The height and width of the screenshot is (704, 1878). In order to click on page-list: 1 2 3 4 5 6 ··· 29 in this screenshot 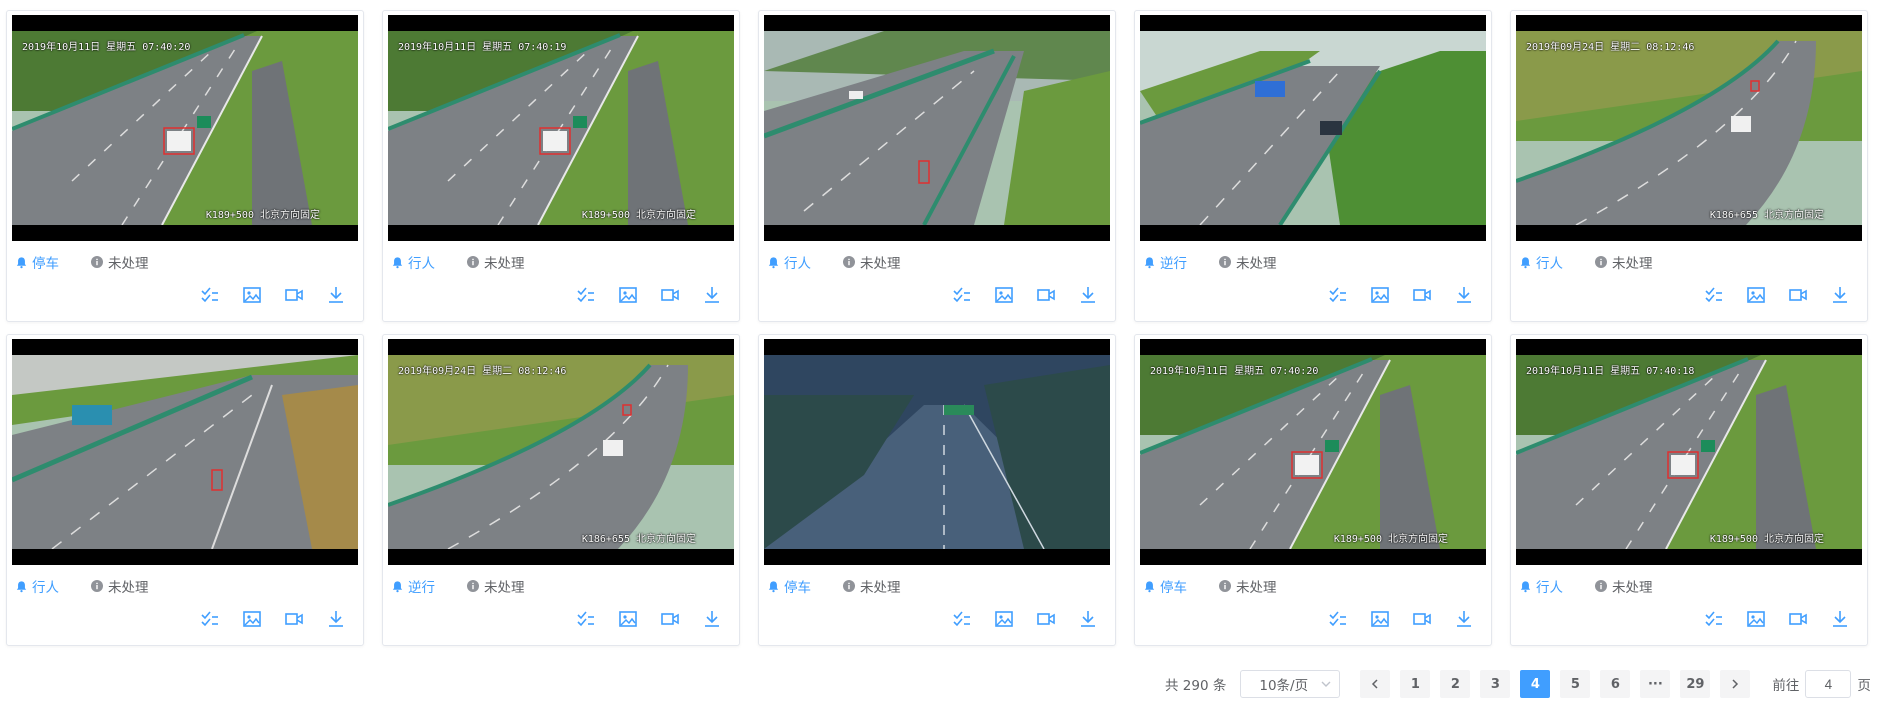, I will do `click(1560, 684)`.